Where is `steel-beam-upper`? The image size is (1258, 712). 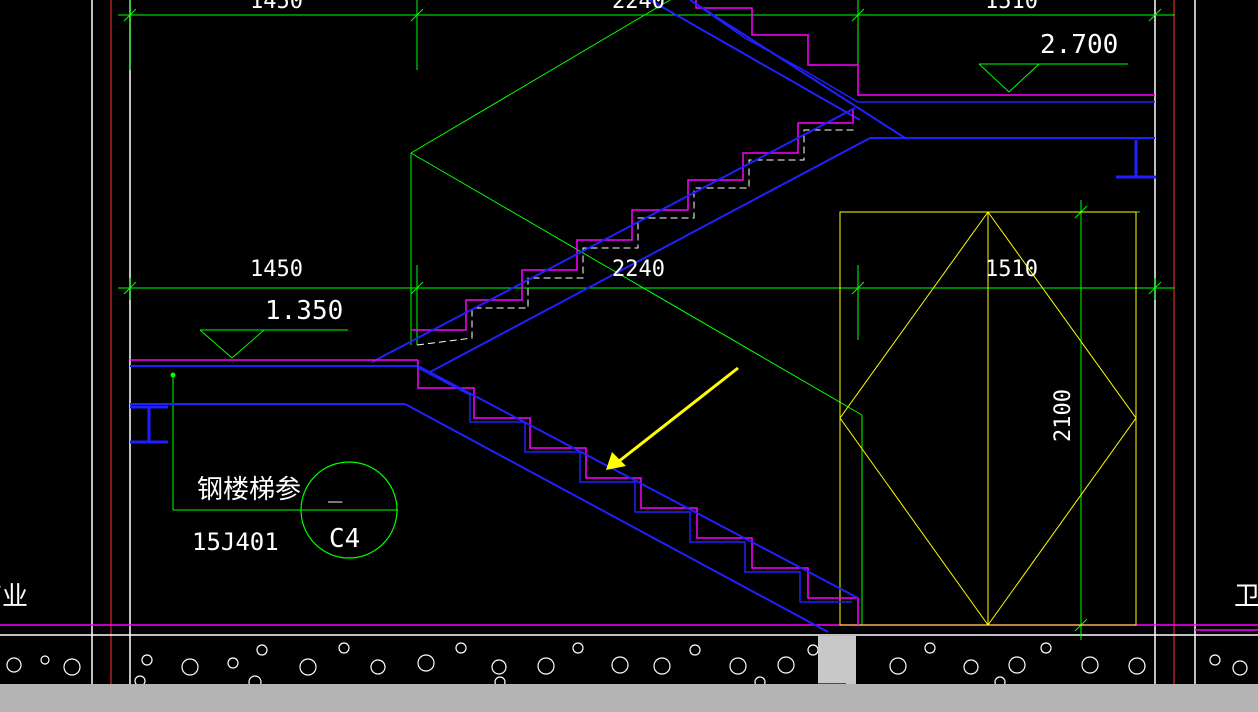
steel-beam-upper is located at coordinates (1136, 159).